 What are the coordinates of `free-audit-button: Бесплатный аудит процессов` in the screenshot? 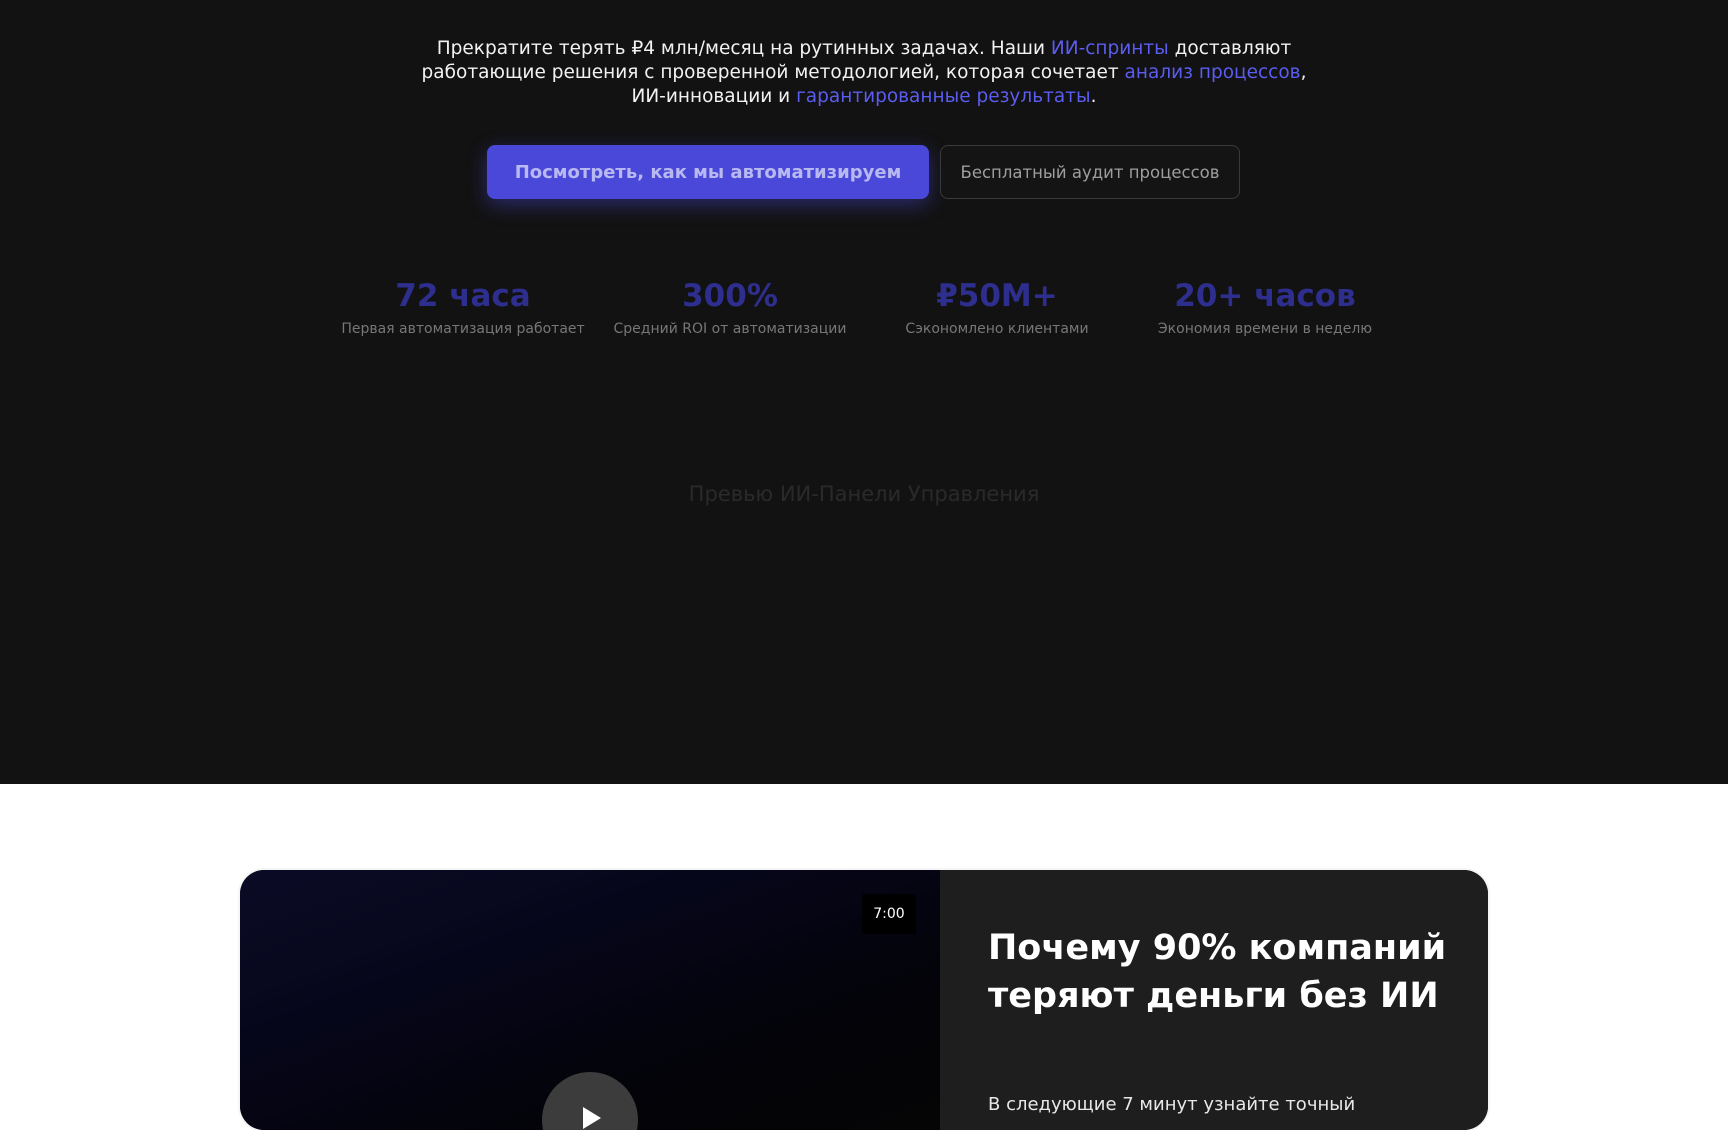 It's located at (1090, 172).